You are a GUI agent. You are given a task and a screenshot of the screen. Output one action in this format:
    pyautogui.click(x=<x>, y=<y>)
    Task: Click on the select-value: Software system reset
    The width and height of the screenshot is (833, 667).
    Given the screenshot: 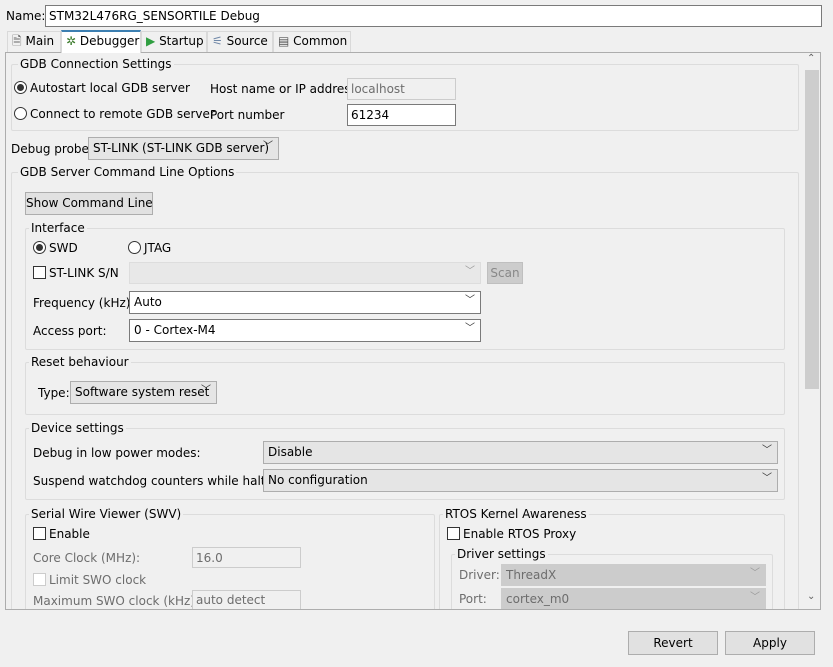 What is the action you would take?
    pyautogui.click(x=142, y=392)
    